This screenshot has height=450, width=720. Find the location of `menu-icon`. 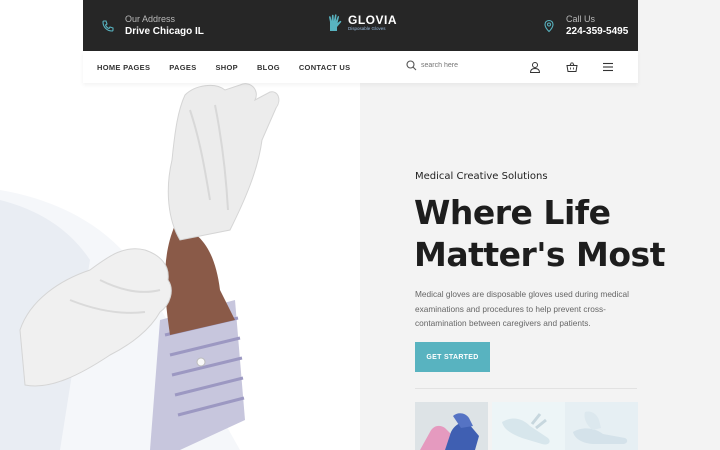

menu-icon is located at coordinates (608, 67).